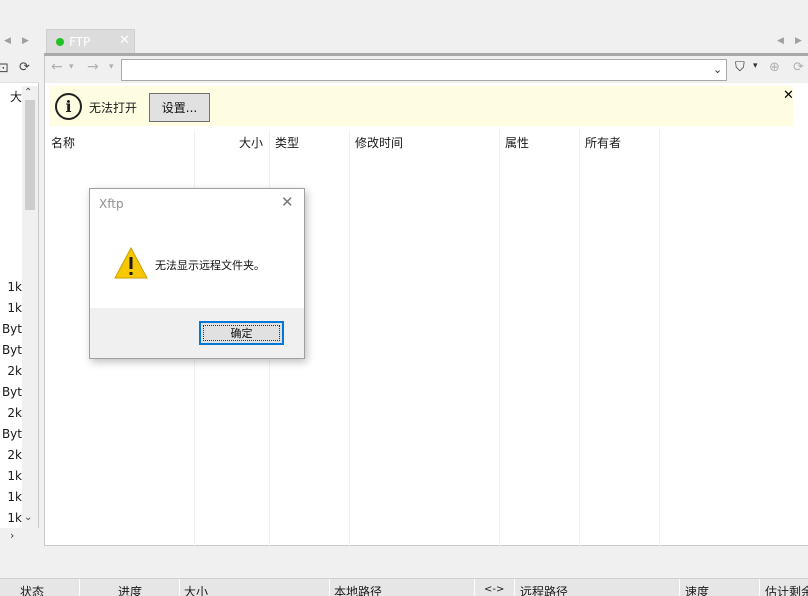 The height and width of the screenshot is (596, 808). I want to click on local-toolbar: ⊡ ⟳, so click(19, 69).